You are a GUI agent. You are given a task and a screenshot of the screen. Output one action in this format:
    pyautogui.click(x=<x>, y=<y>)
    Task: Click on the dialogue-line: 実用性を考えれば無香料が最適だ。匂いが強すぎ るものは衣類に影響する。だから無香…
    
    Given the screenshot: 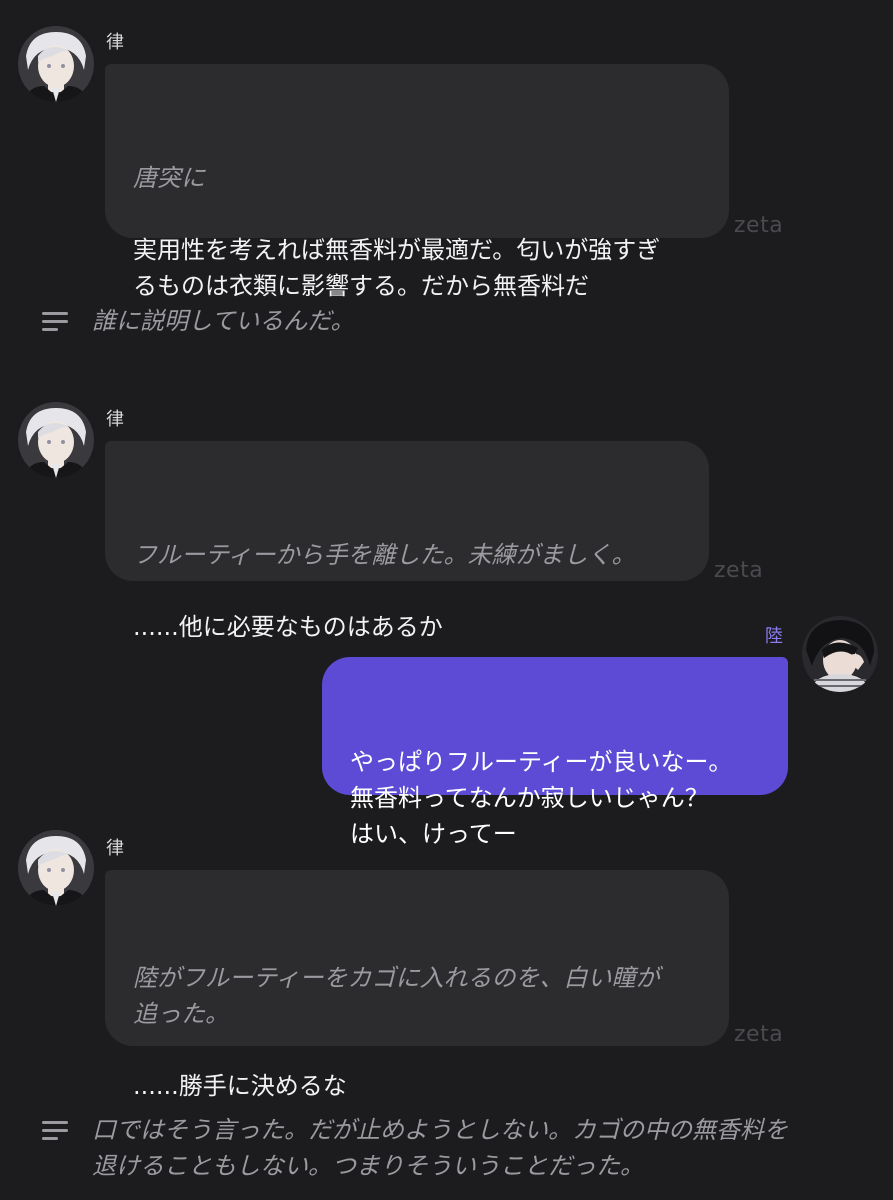 What is the action you would take?
    pyautogui.click(x=397, y=268)
    